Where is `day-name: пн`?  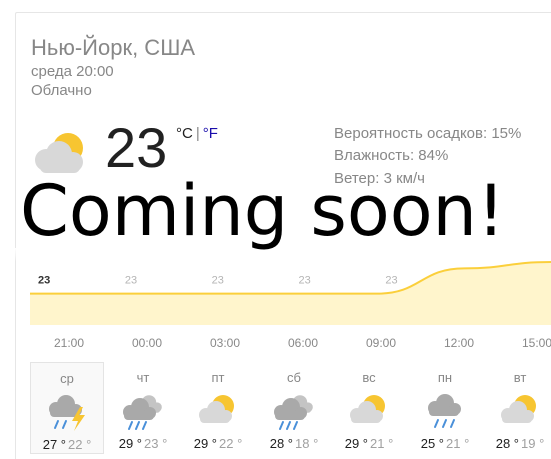 day-name: пн is located at coordinates (445, 377).